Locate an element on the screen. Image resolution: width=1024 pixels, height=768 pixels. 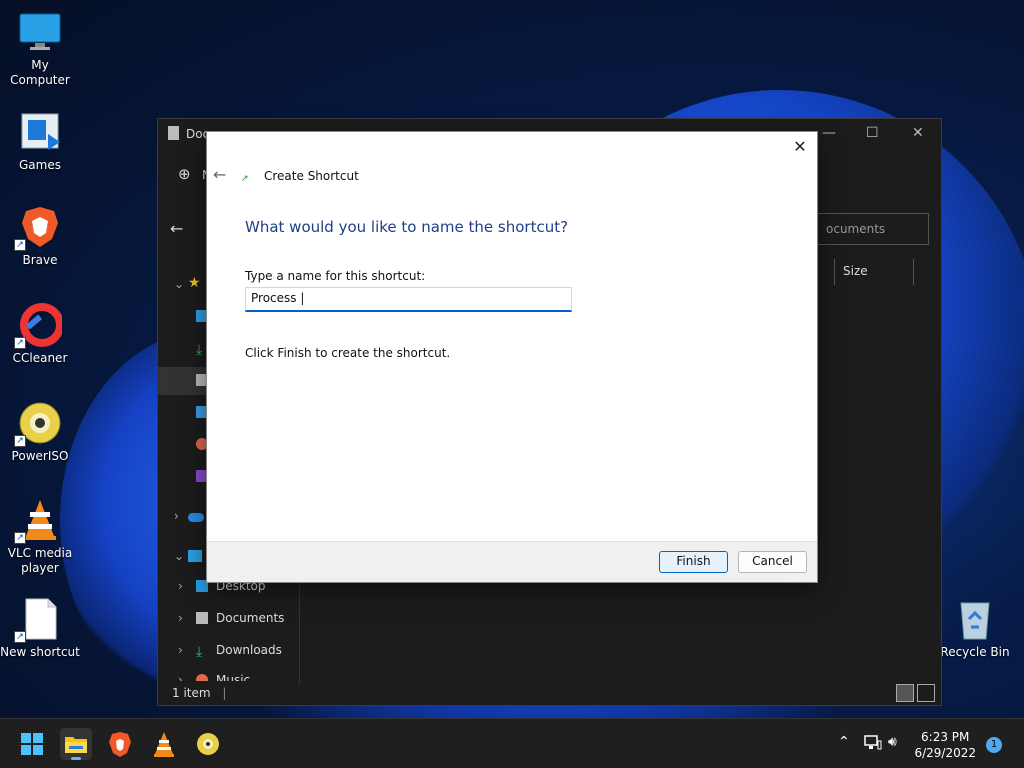
column-header-label: Size is located at coordinates (855, 271).